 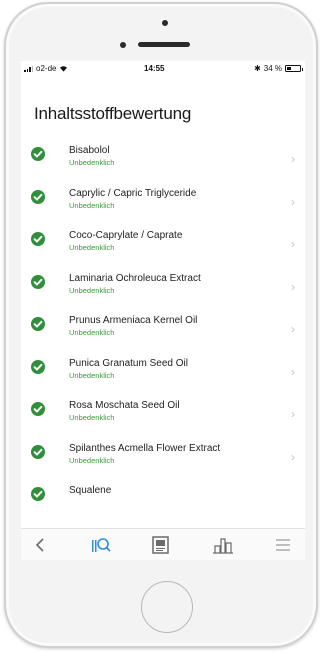 What do you see at coordinates (154, 68) in the screenshot?
I see `clock: 14:55` at bounding box center [154, 68].